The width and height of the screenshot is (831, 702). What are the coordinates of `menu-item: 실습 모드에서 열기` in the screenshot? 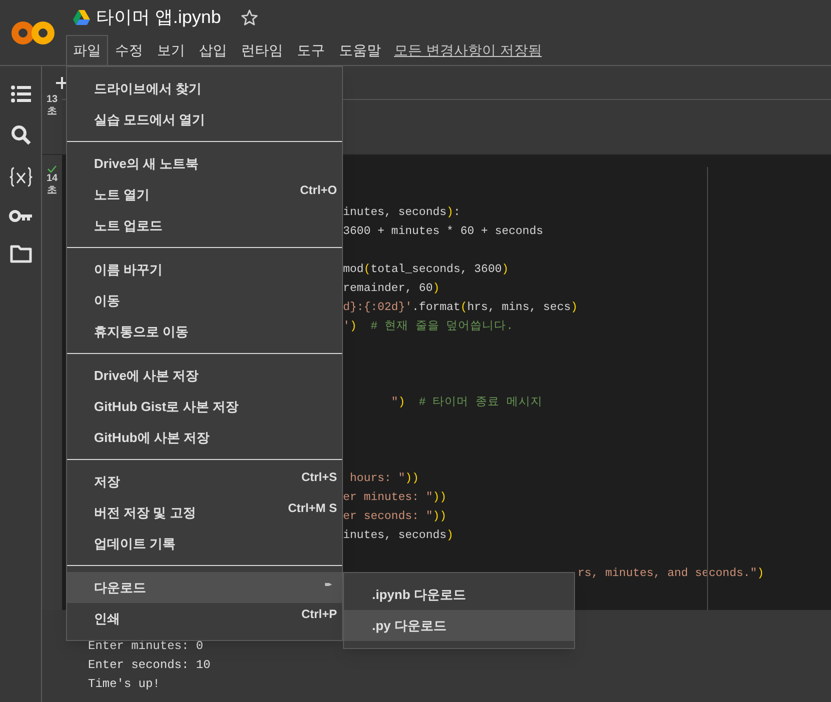 It's located at (204, 119).